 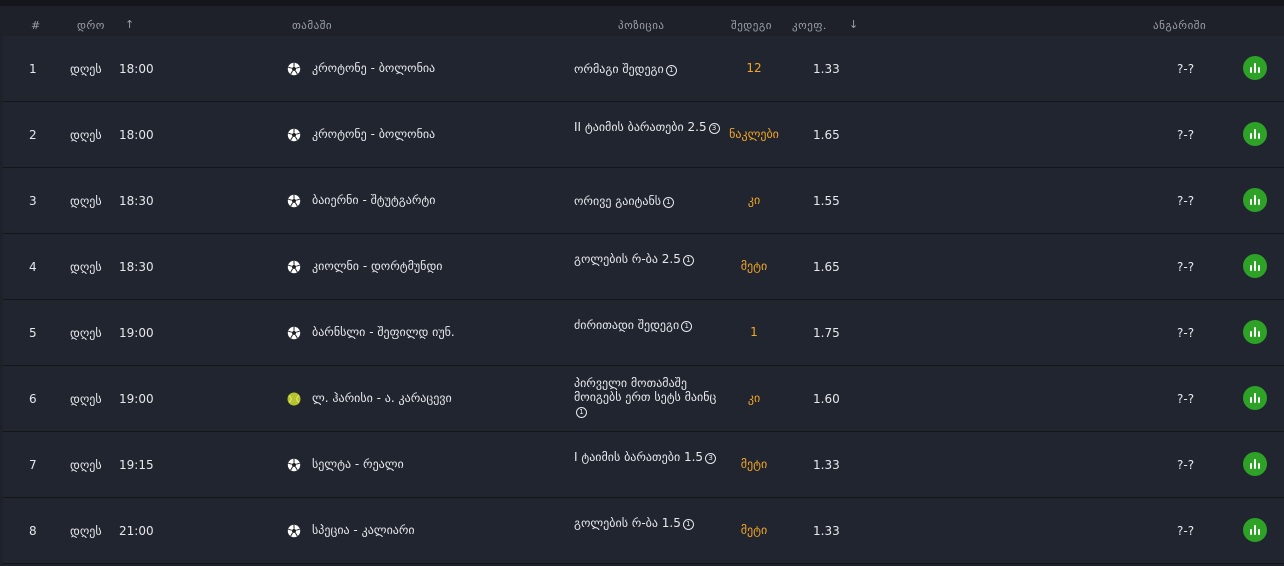 I want to click on position-label: ორივე გაიტანს, so click(x=618, y=201).